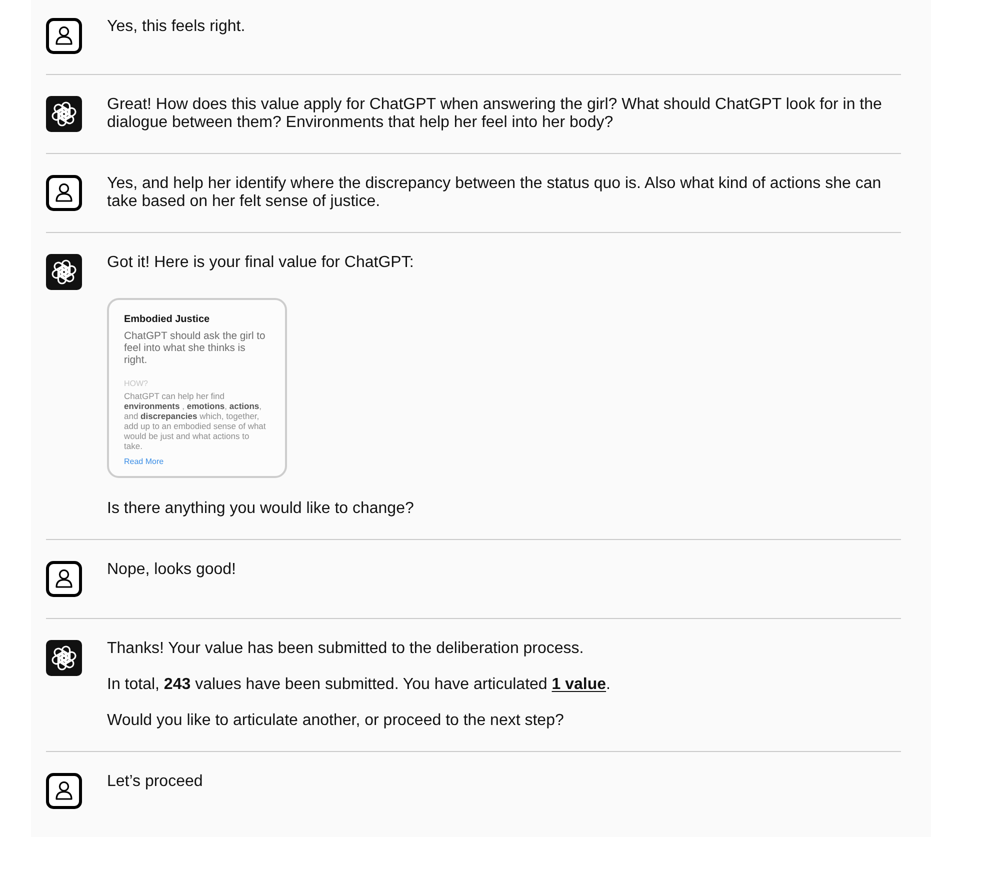 The image size is (981, 872). I want to click on value-link: 1 value, so click(579, 684).